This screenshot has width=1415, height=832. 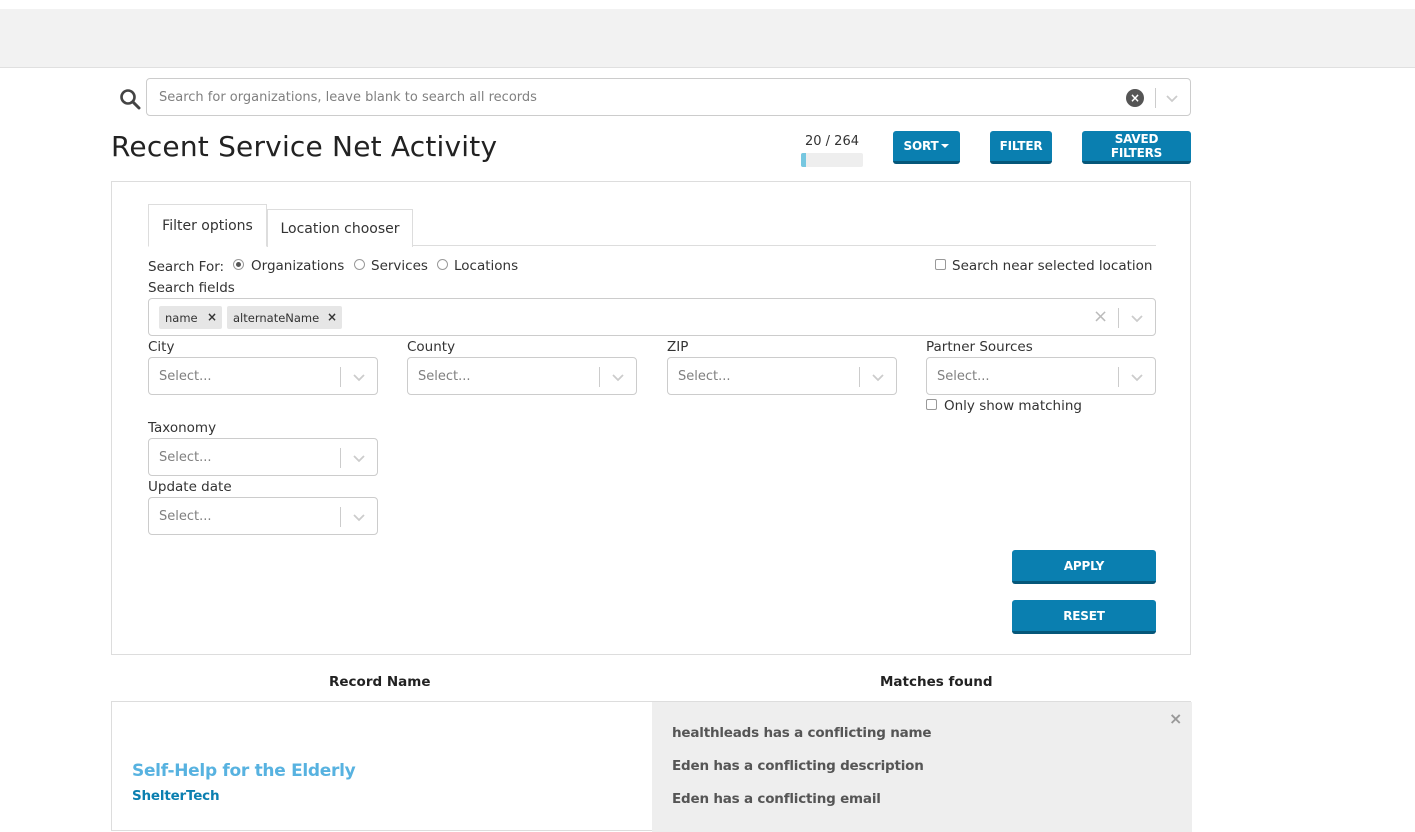 I want to click on search-for-label: Search For:, so click(x=186, y=267).